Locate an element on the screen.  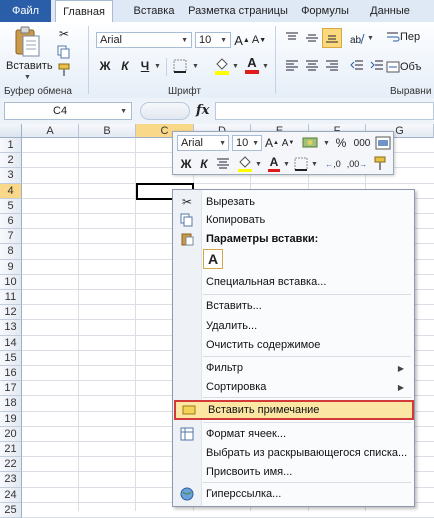
row-header-22: 22 is located at coordinates (11, 465).